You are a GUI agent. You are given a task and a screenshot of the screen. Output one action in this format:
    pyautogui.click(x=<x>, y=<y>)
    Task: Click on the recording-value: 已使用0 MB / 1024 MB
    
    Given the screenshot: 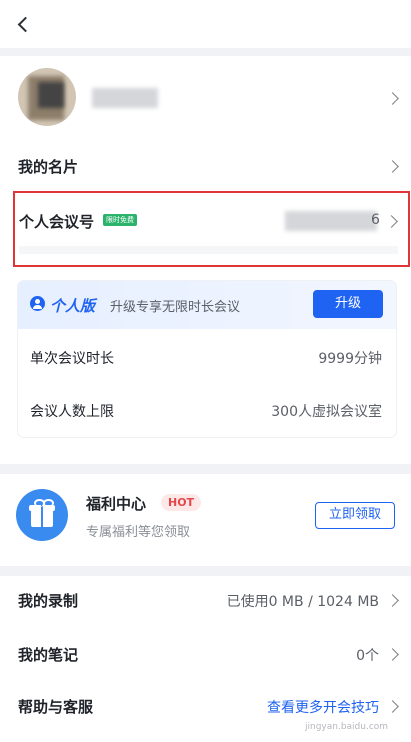 What is the action you would take?
    pyautogui.click(x=302, y=602)
    